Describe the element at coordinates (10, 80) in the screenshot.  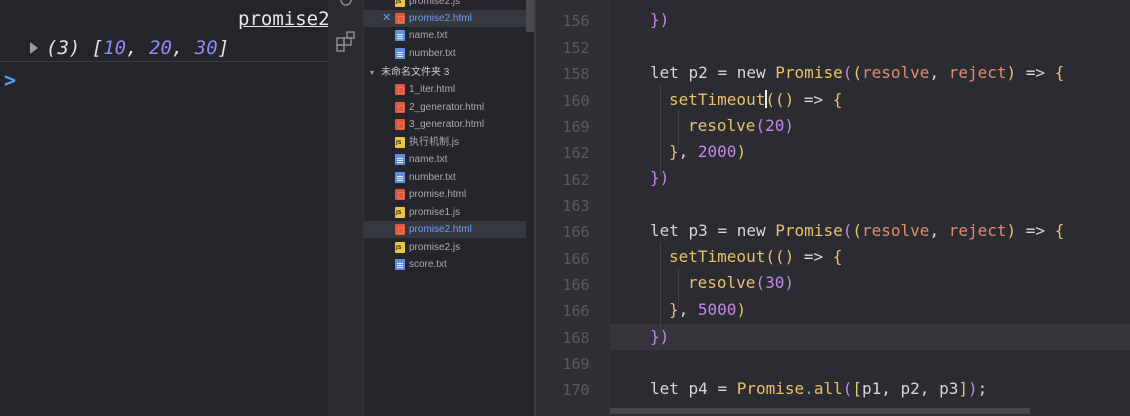
I see `console-prompt-icon: >` at that location.